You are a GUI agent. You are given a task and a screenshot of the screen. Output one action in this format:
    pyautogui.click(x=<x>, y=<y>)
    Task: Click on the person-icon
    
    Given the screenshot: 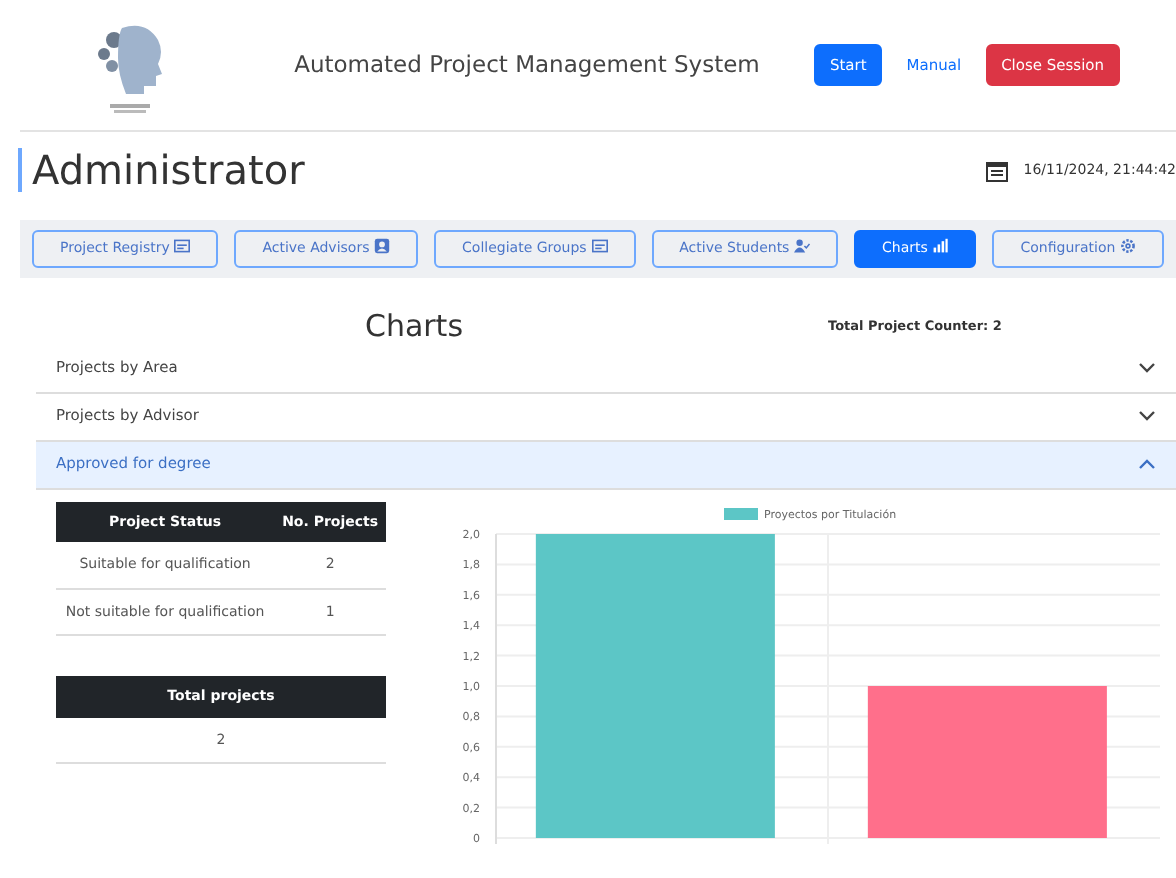 What is the action you would take?
    pyautogui.click(x=381, y=246)
    